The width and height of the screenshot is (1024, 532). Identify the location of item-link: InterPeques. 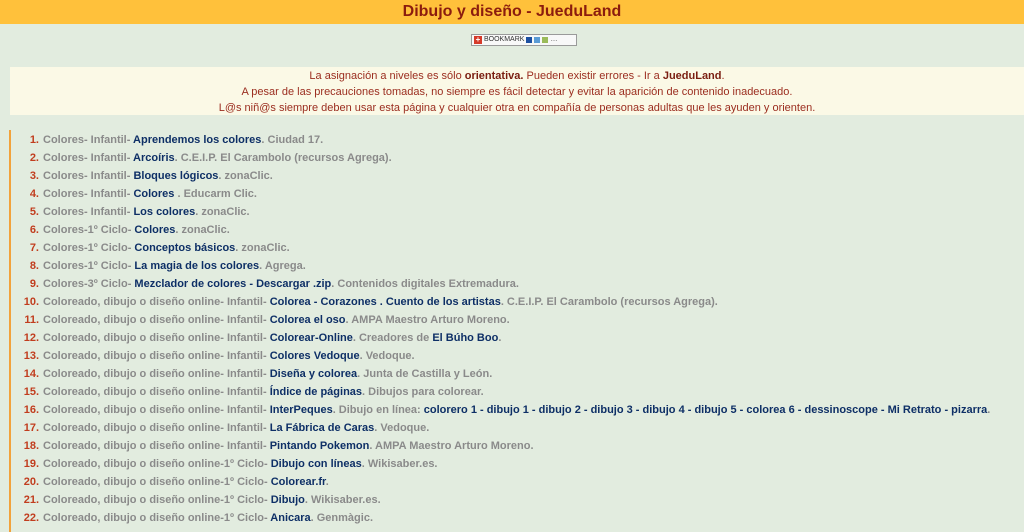
(301, 410).